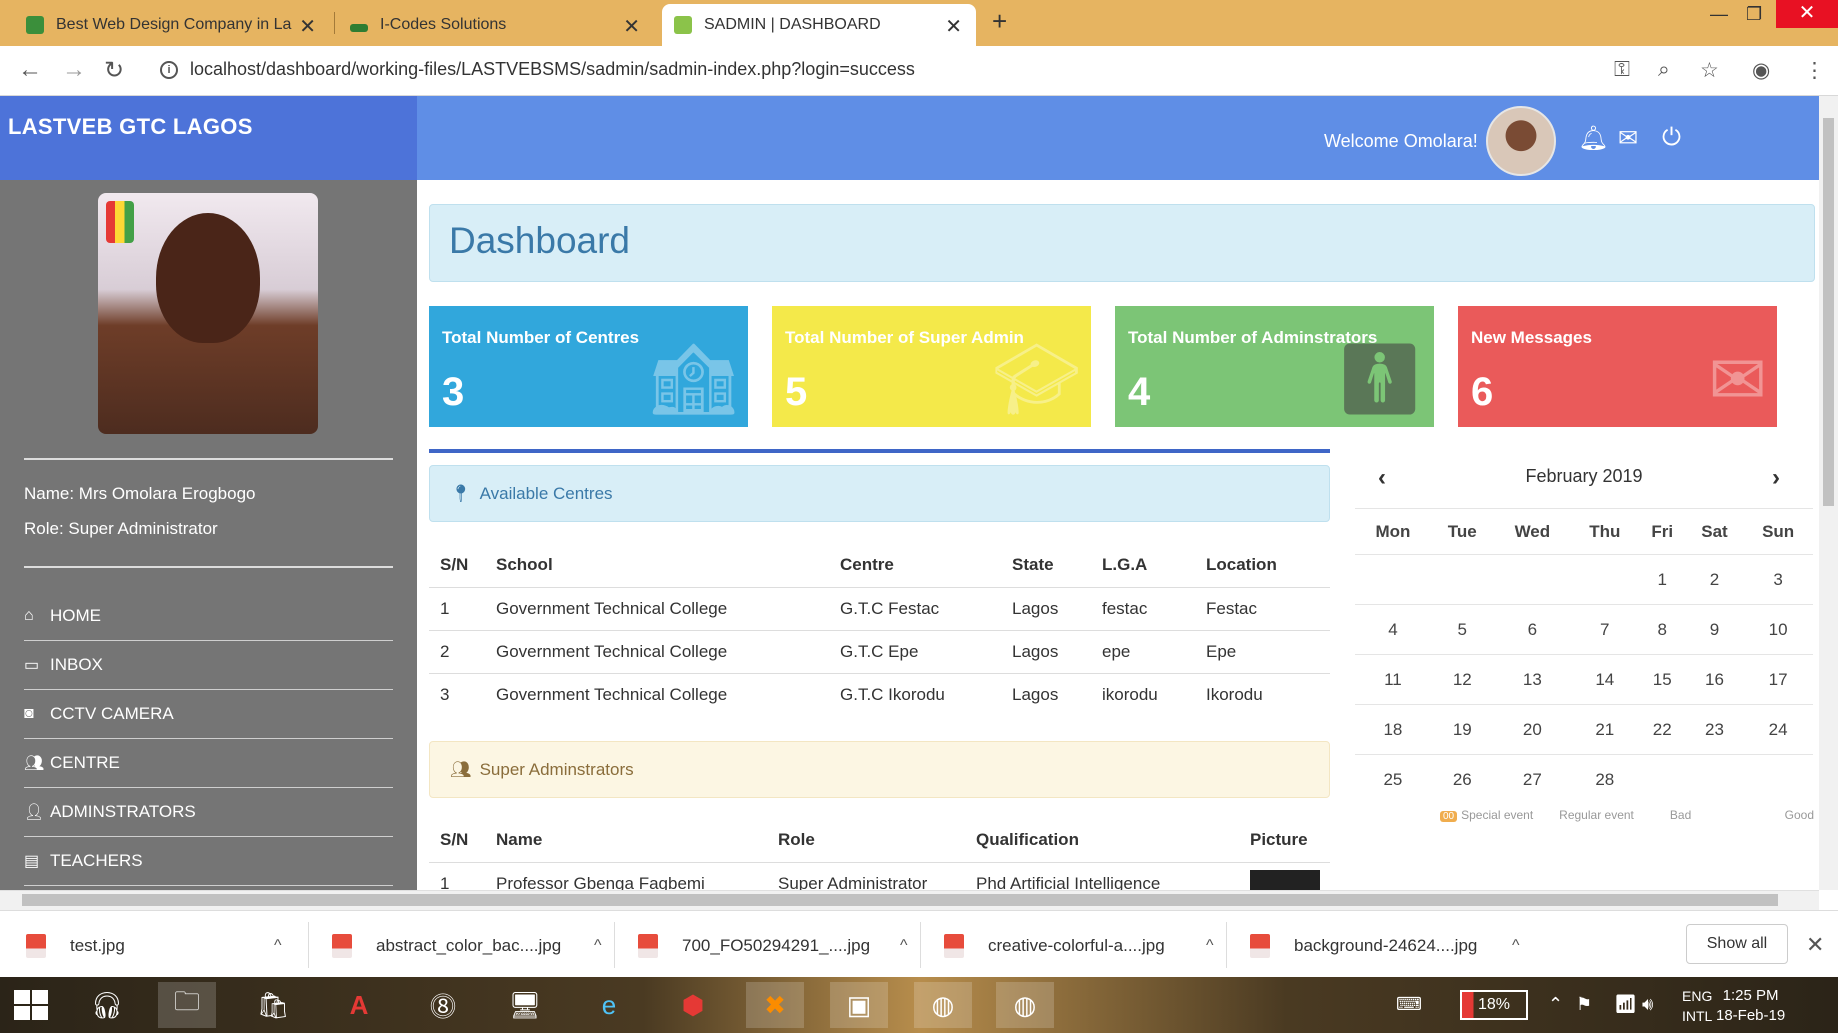 The width and height of the screenshot is (1838, 1033). What do you see at coordinates (1532, 629) in the screenshot?
I see `calendar-day: 6` at bounding box center [1532, 629].